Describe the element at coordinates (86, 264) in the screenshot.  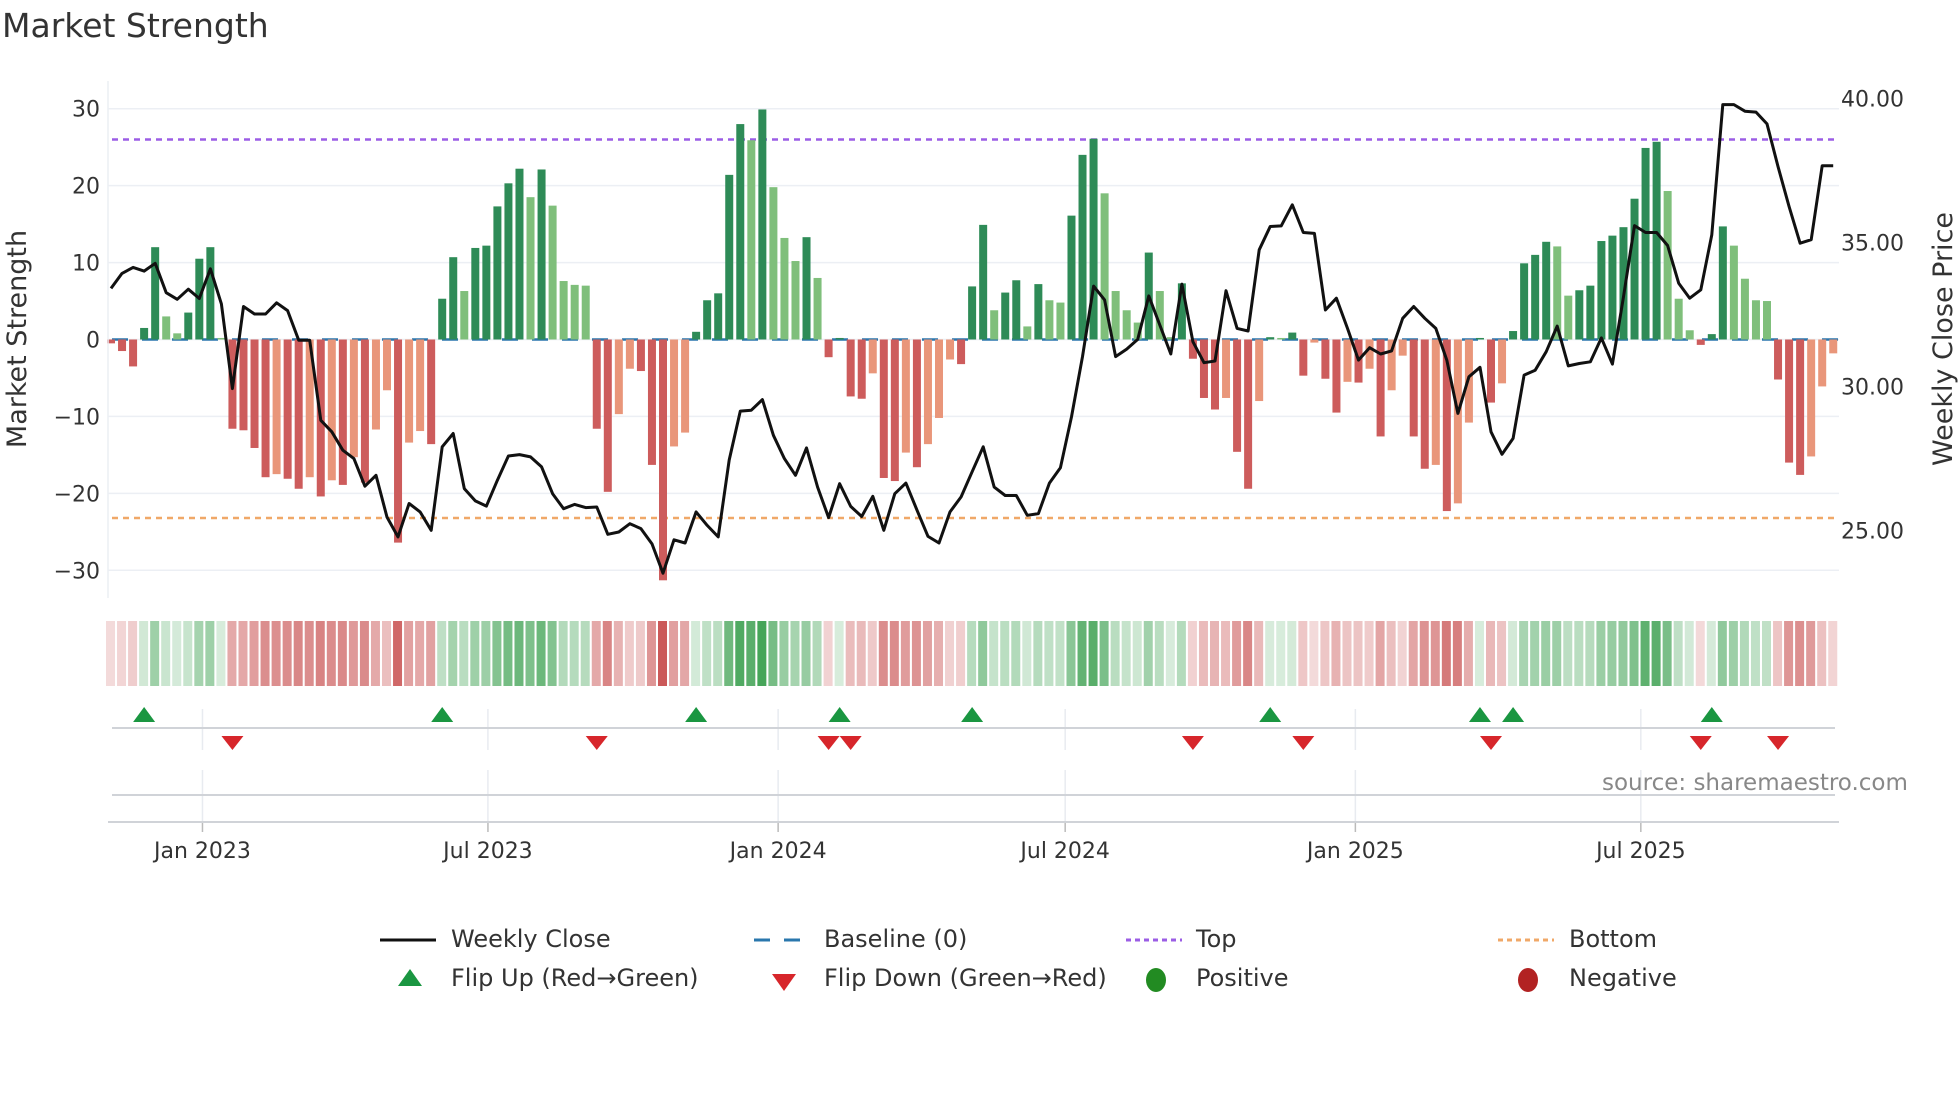
I see `y-tick-label: 10` at that location.